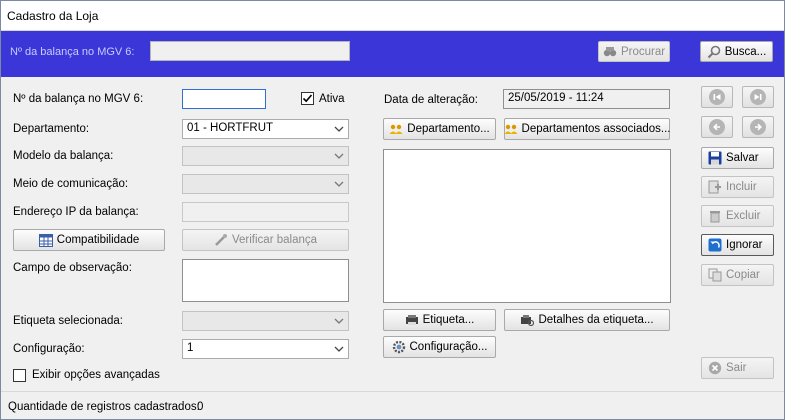 This screenshot has height=420, width=785. Describe the element at coordinates (586, 99) in the screenshot. I see `data-alteracao-value: 25/05/2019 - 11:24` at that location.